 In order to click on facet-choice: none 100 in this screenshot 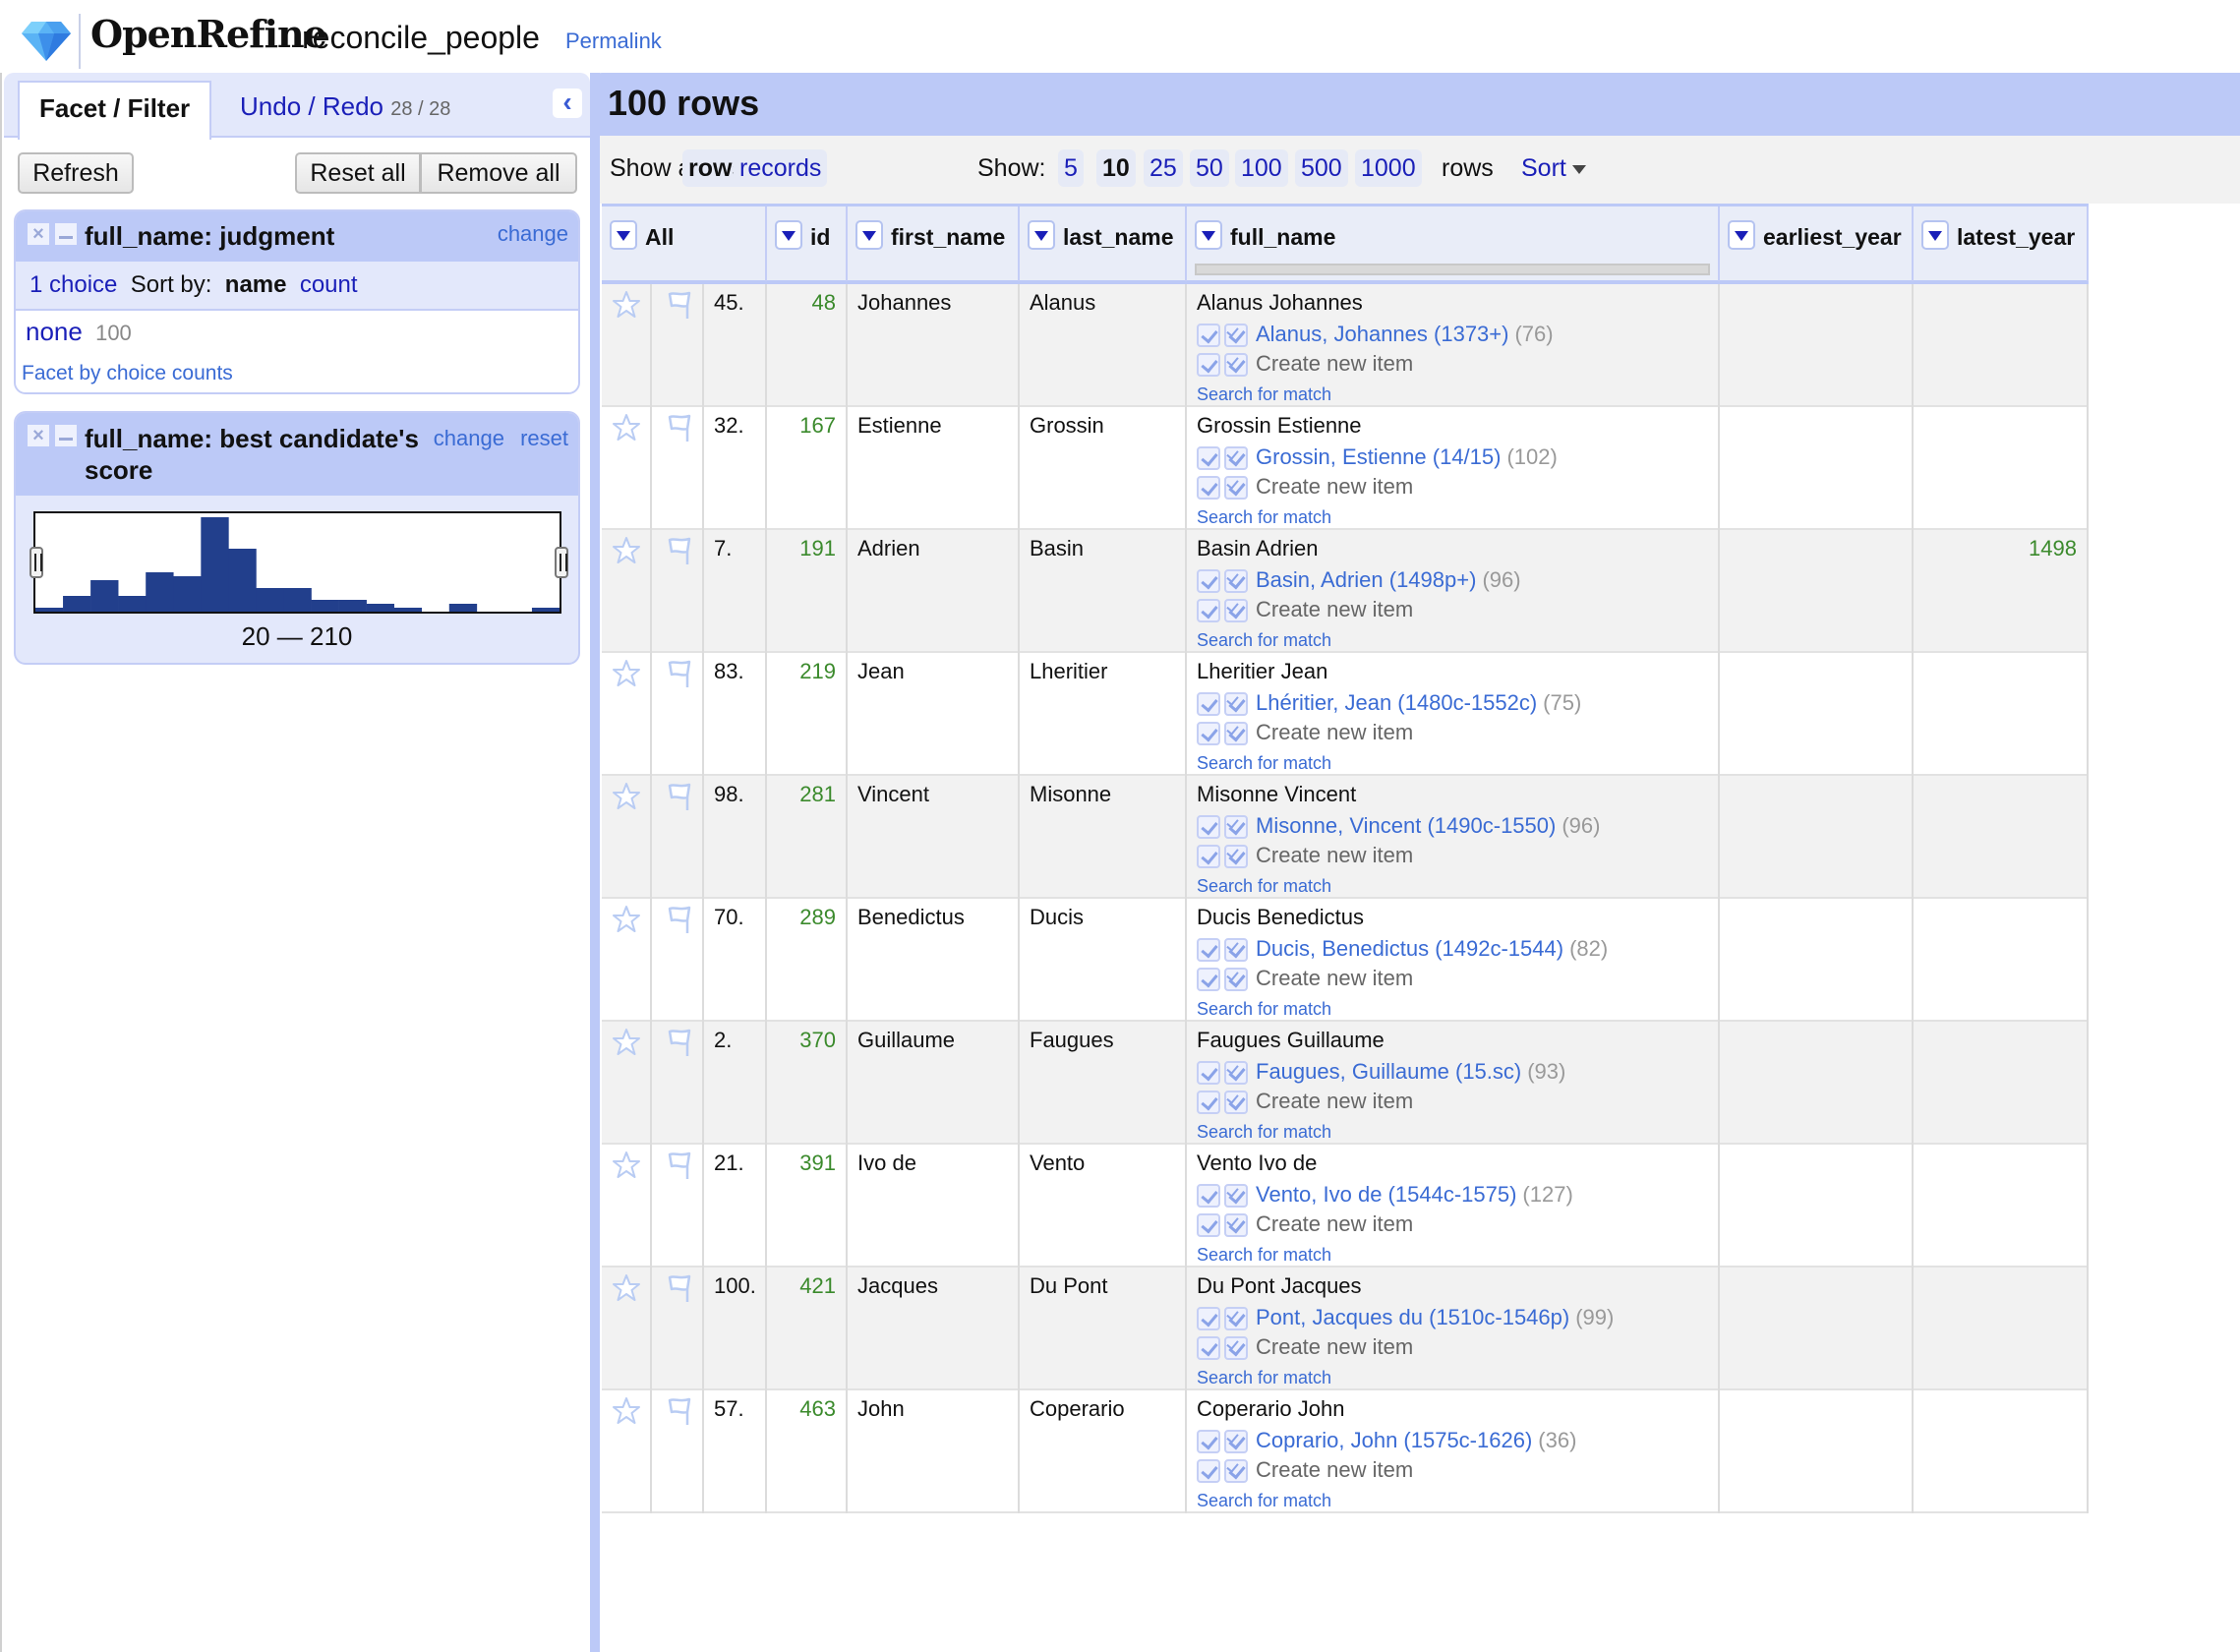, I will do `click(79, 332)`.